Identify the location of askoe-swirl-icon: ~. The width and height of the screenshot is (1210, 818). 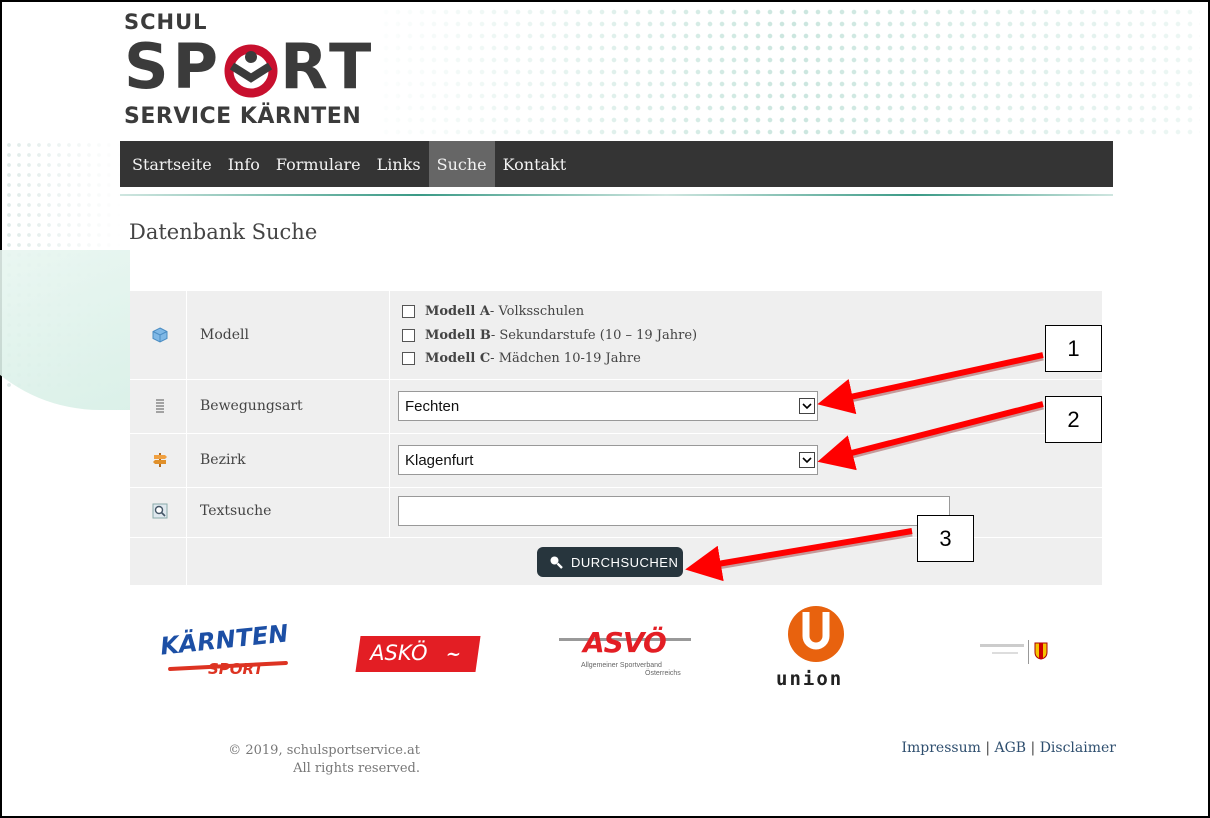
(453, 654).